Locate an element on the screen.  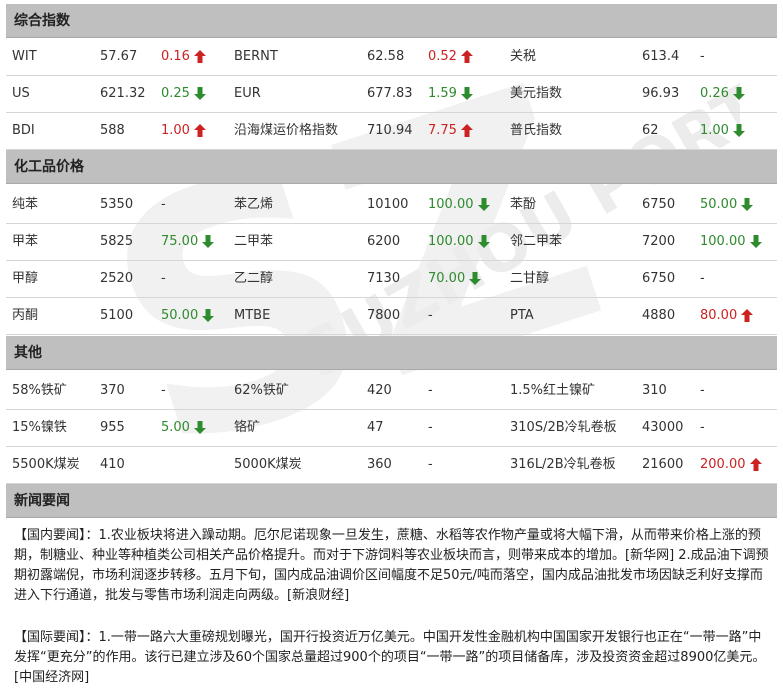
item-name: 316L/2B冷轧卷板 is located at coordinates (563, 464).